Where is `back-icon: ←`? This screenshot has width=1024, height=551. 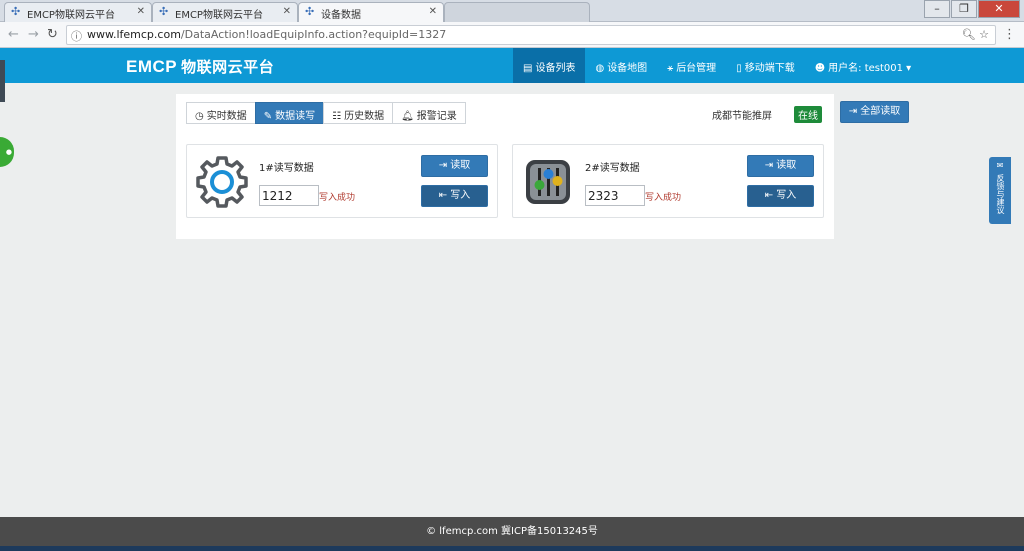 back-icon: ← is located at coordinates (13, 34).